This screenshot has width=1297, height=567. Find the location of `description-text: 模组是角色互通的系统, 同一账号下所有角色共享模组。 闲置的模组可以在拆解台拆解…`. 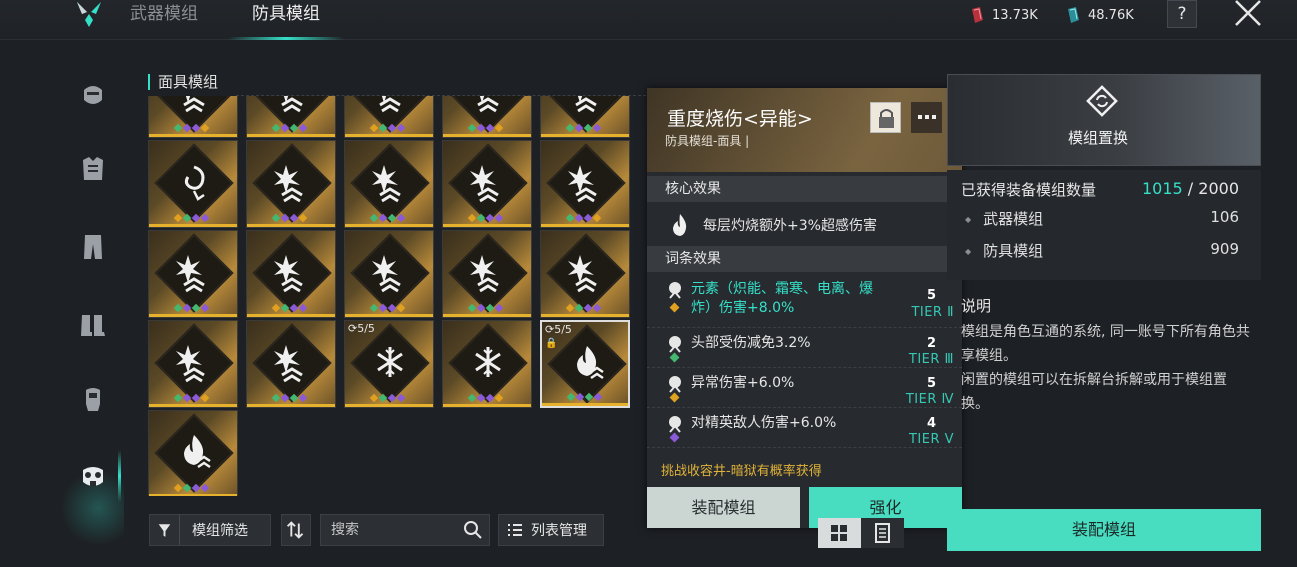

description-text: 模组是角色互通的系统, 同一账号下所有角色共享模组。 闲置的模组可以在拆解台拆解… is located at coordinates (1106, 368).